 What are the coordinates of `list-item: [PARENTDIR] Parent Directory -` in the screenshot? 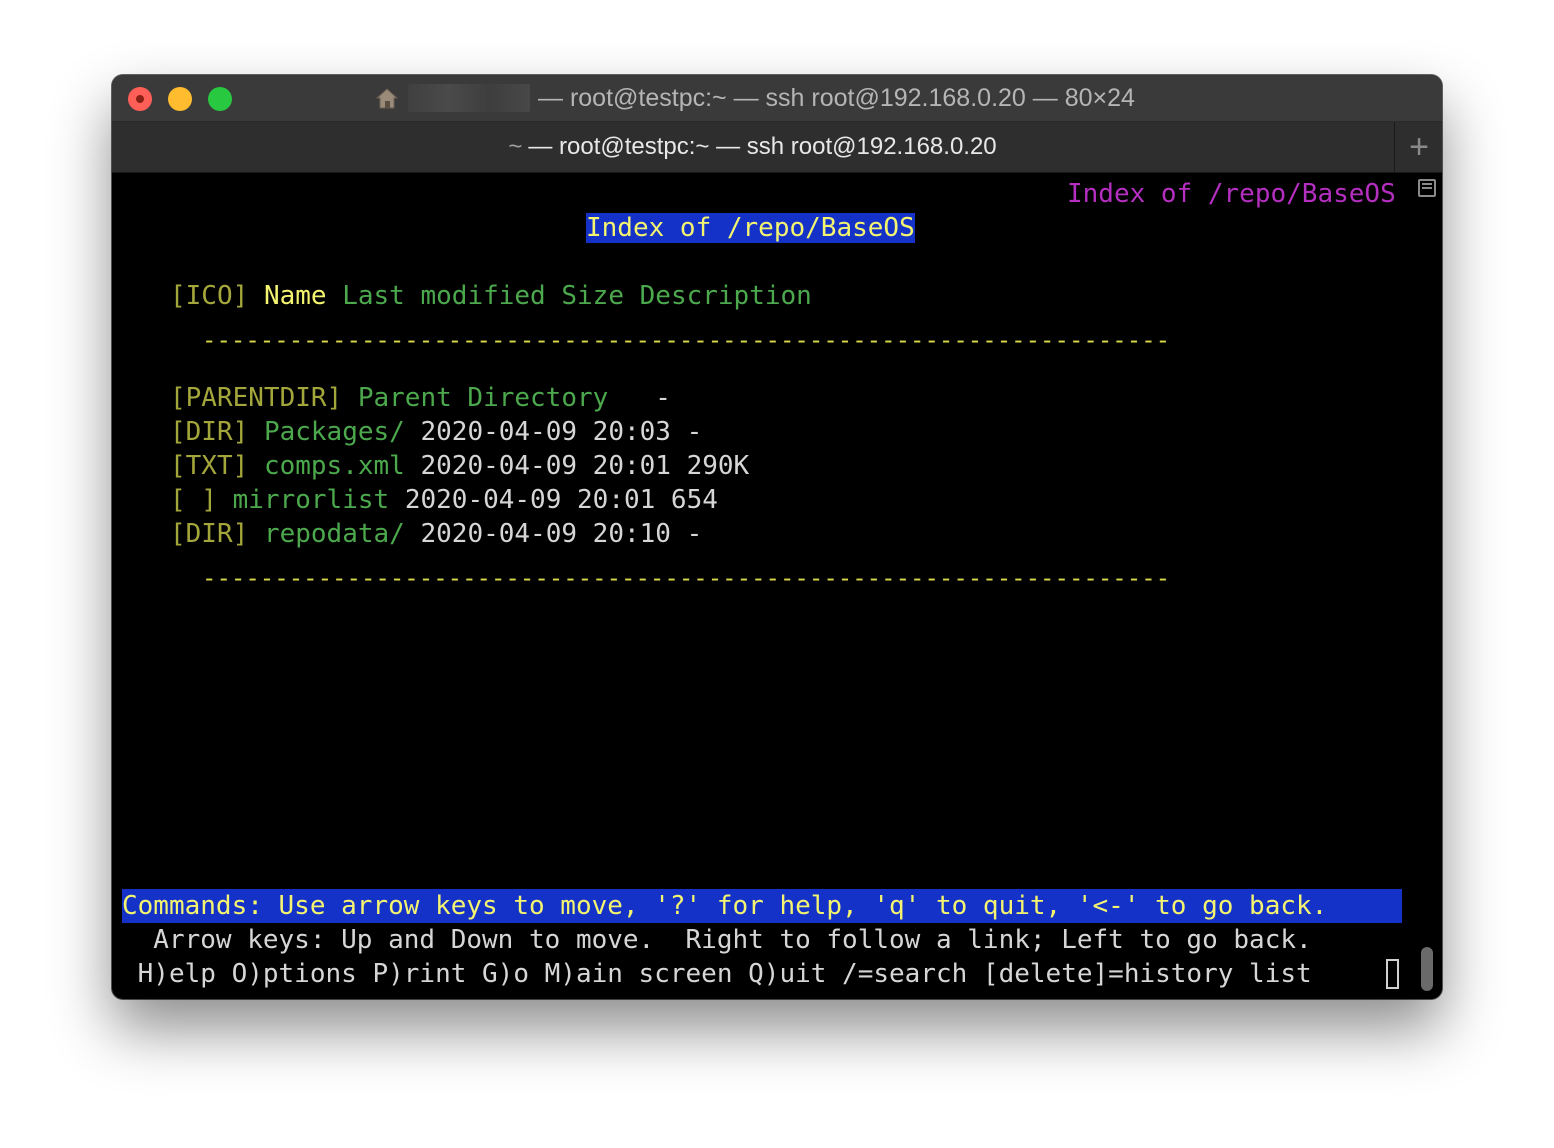 It's located at (420, 398).